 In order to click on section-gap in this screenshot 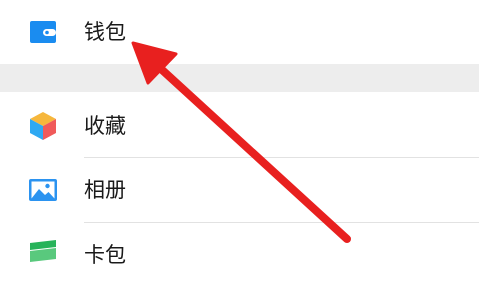, I will do `click(239, 78)`.